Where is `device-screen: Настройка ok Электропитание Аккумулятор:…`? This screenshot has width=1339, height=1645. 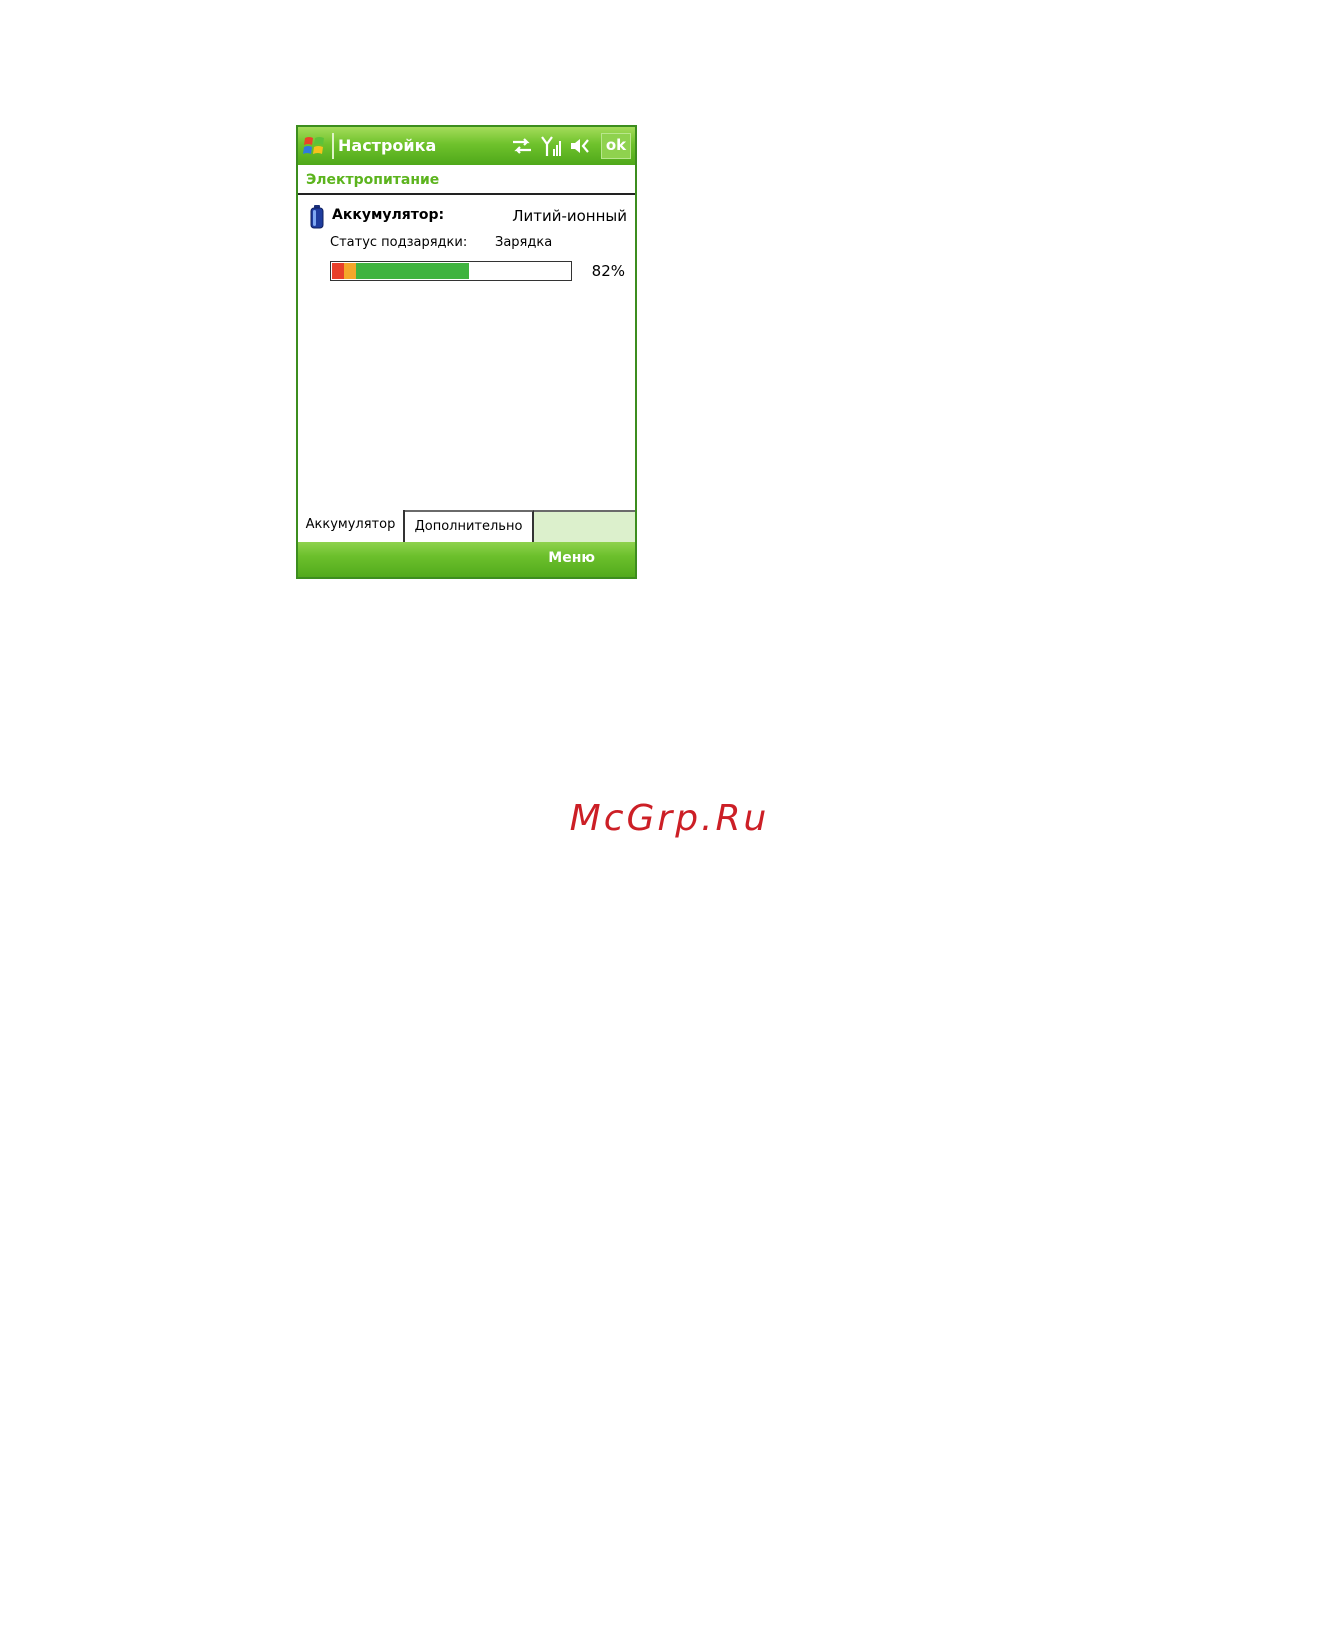 device-screen: Настройка ok Электропитание Аккумулятор:… is located at coordinates (466, 352).